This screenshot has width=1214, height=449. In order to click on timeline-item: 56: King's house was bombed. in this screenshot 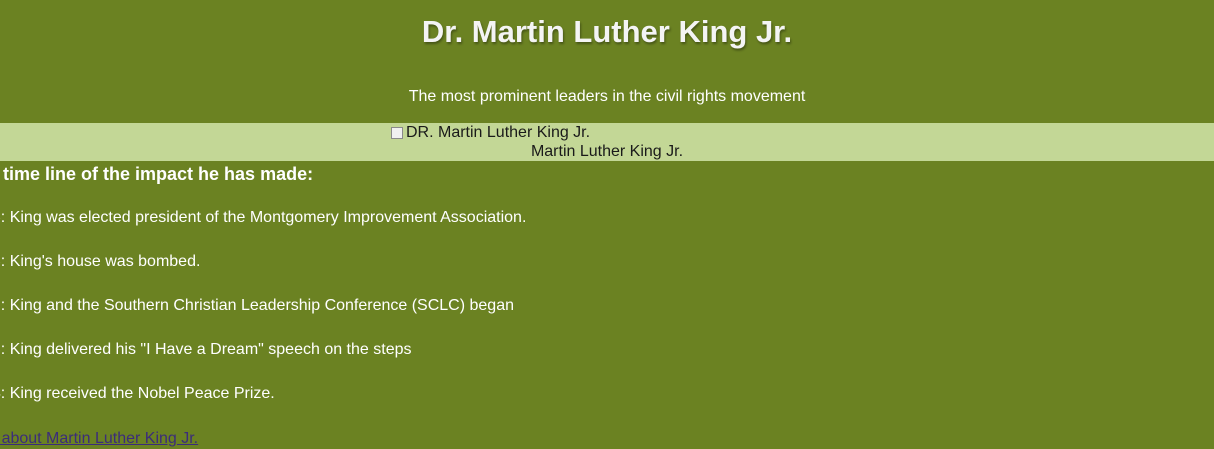, I will do `click(100, 261)`.